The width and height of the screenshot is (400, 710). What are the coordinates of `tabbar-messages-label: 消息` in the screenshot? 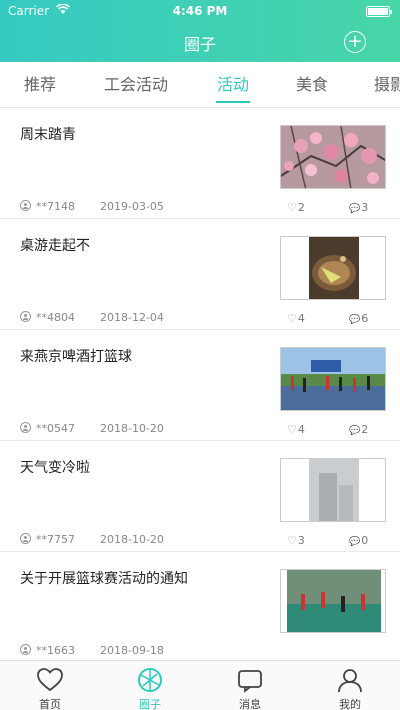 It's located at (250, 704).